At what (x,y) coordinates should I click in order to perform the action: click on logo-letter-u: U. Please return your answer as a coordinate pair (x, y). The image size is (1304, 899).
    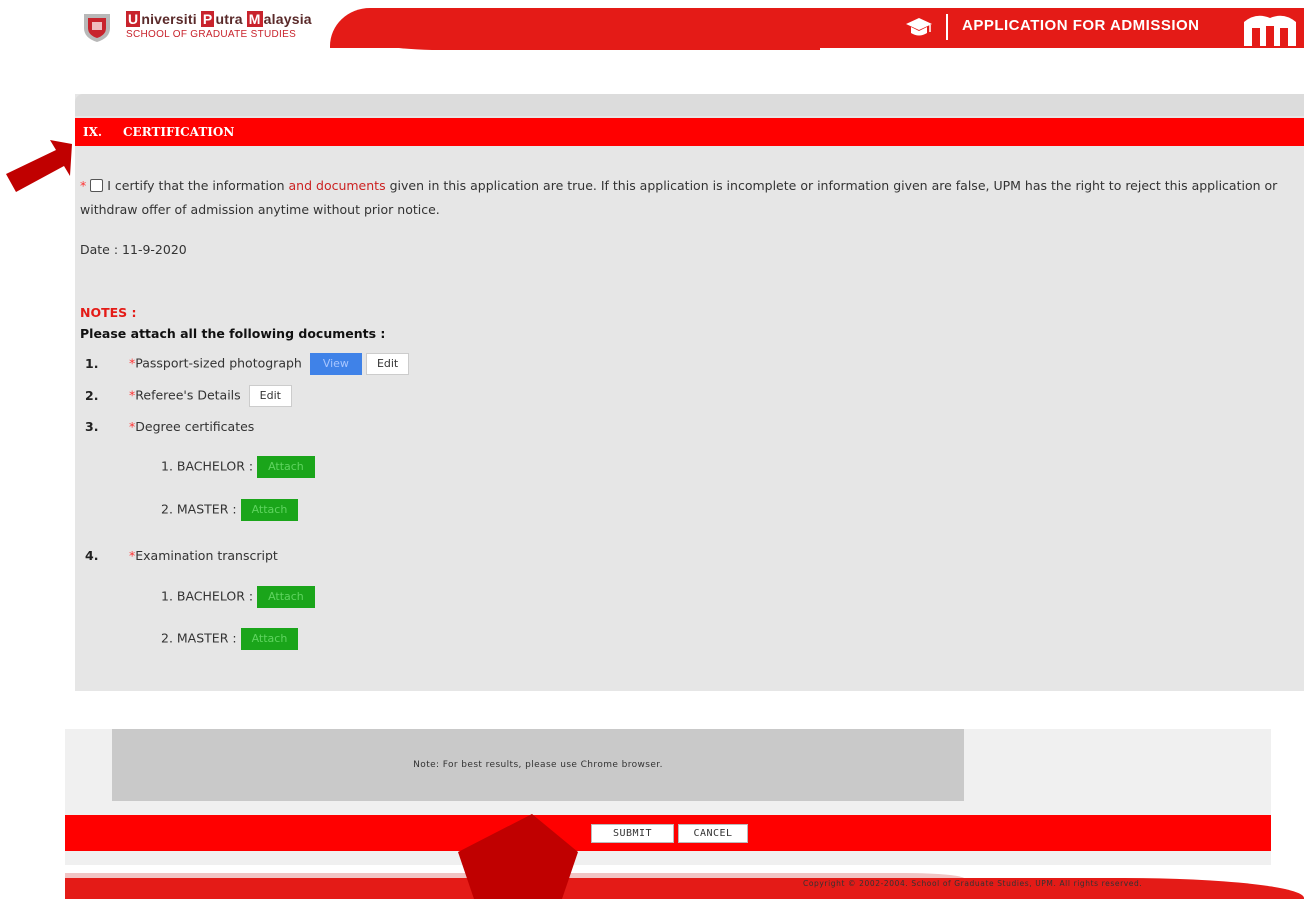
    Looking at the image, I should click on (133, 19).